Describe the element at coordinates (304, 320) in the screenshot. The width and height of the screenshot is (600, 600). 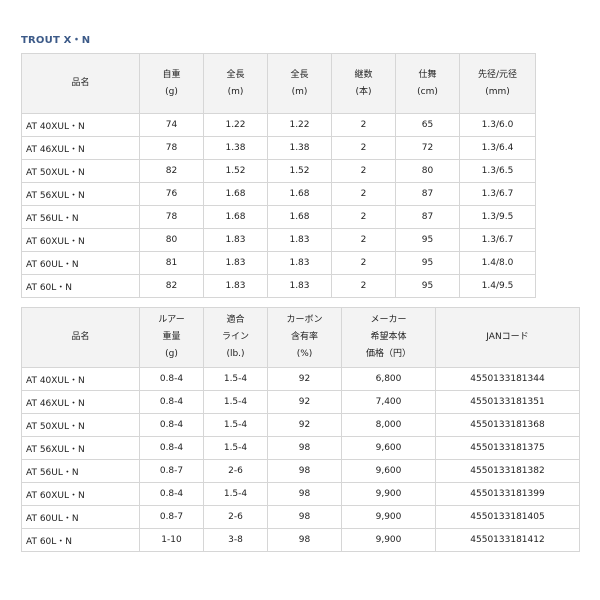
I see `column-header-line: カーボン` at that location.